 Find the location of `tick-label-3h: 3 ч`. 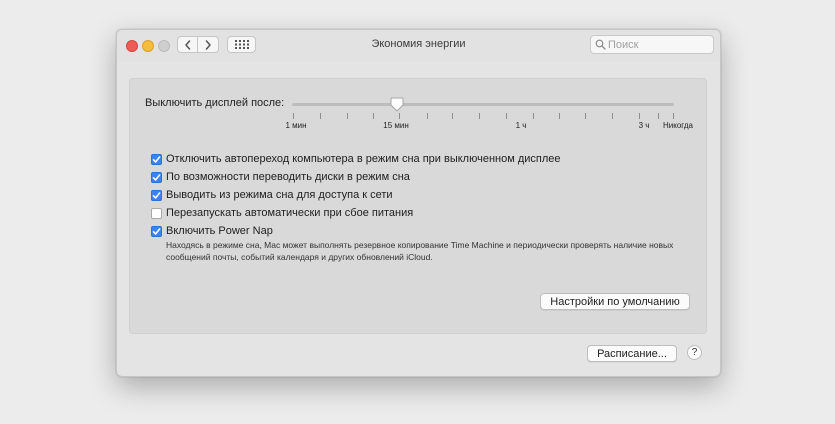

tick-label-3h: 3 ч is located at coordinates (644, 125).